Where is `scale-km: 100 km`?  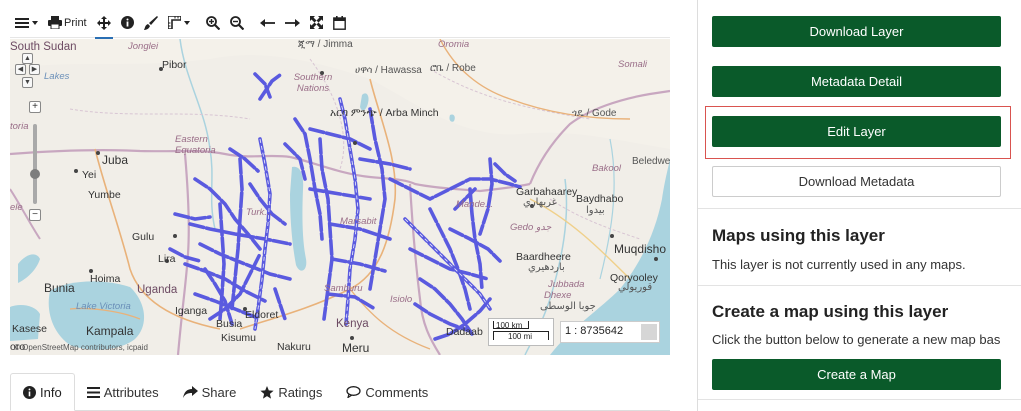
scale-km: 100 km is located at coordinates (511, 325).